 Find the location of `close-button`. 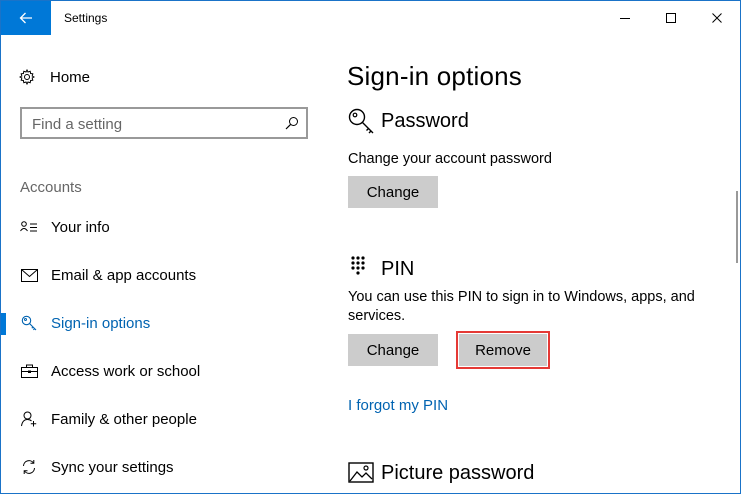

close-button is located at coordinates (717, 18).